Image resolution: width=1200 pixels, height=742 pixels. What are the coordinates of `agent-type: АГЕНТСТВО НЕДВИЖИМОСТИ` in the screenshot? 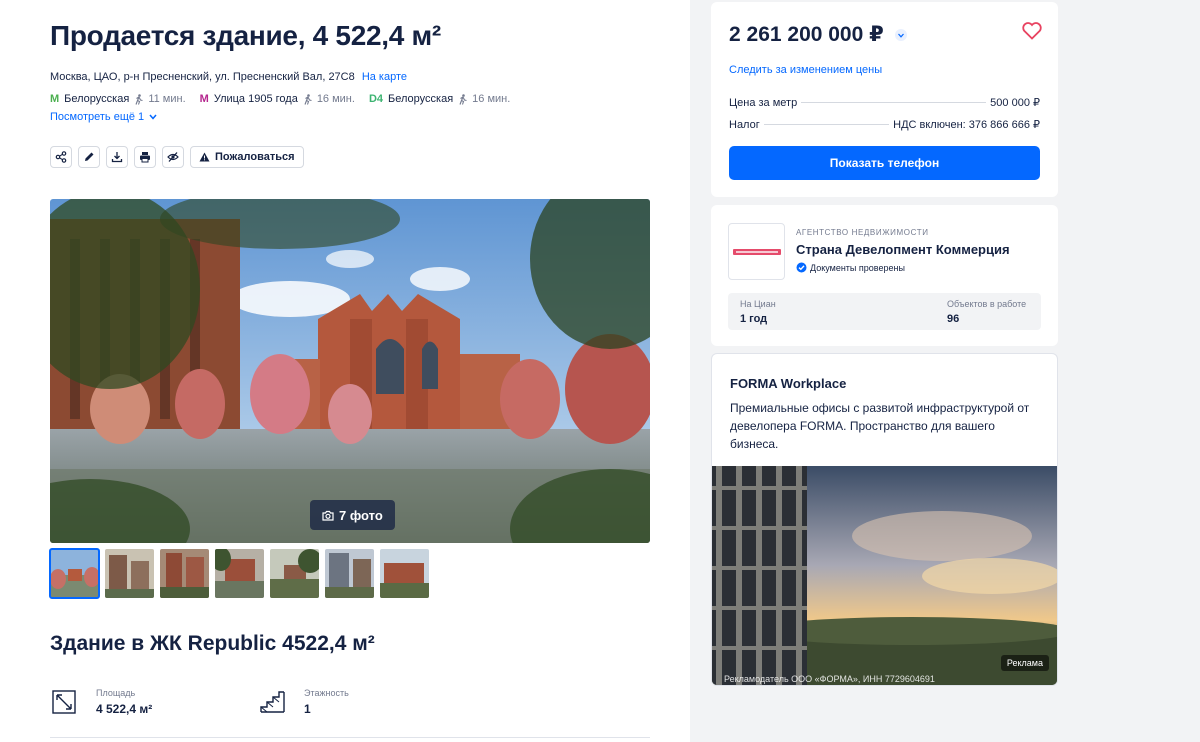 It's located at (862, 232).